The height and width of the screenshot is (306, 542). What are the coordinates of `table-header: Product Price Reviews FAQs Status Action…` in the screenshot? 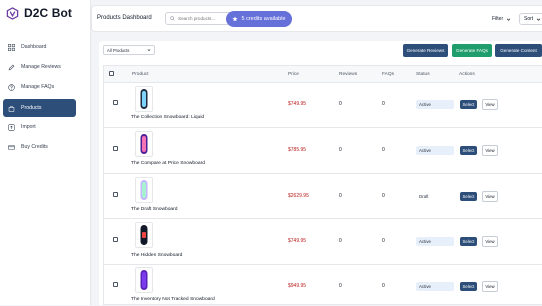 It's located at (323, 74).